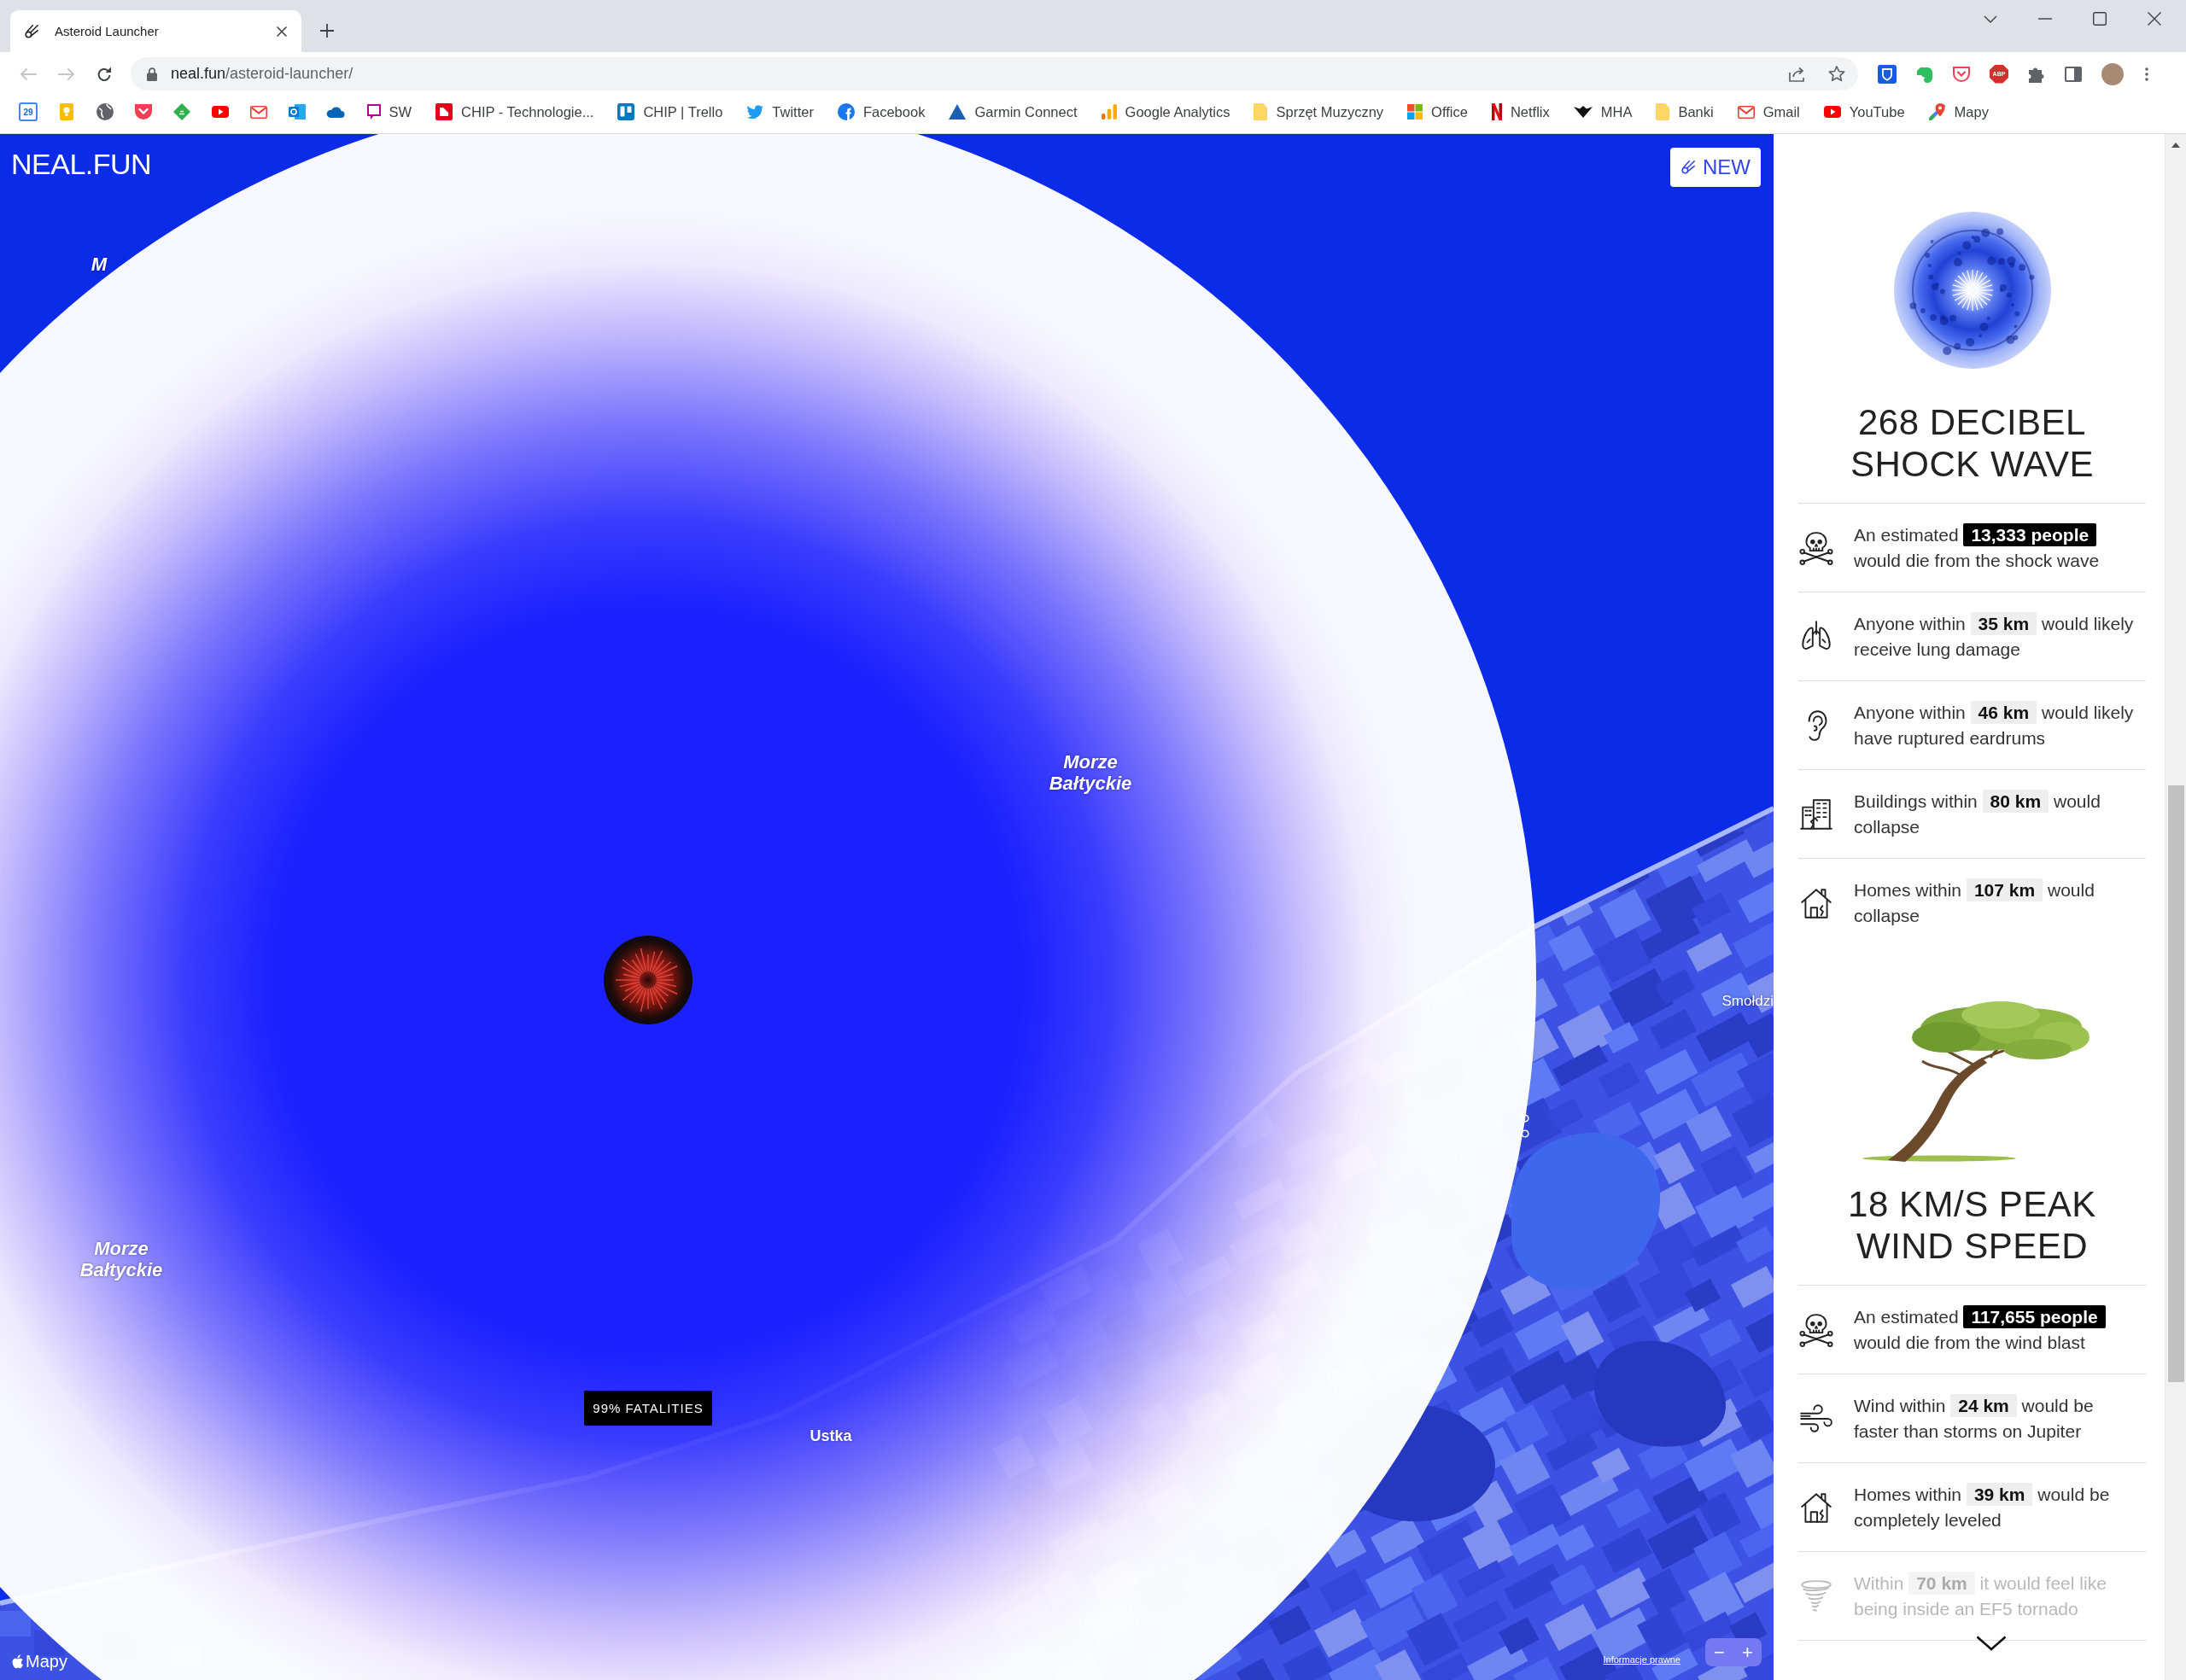  Describe the element at coordinates (1959, 112) in the screenshot. I see `bookmark-button: Mapy` at that location.